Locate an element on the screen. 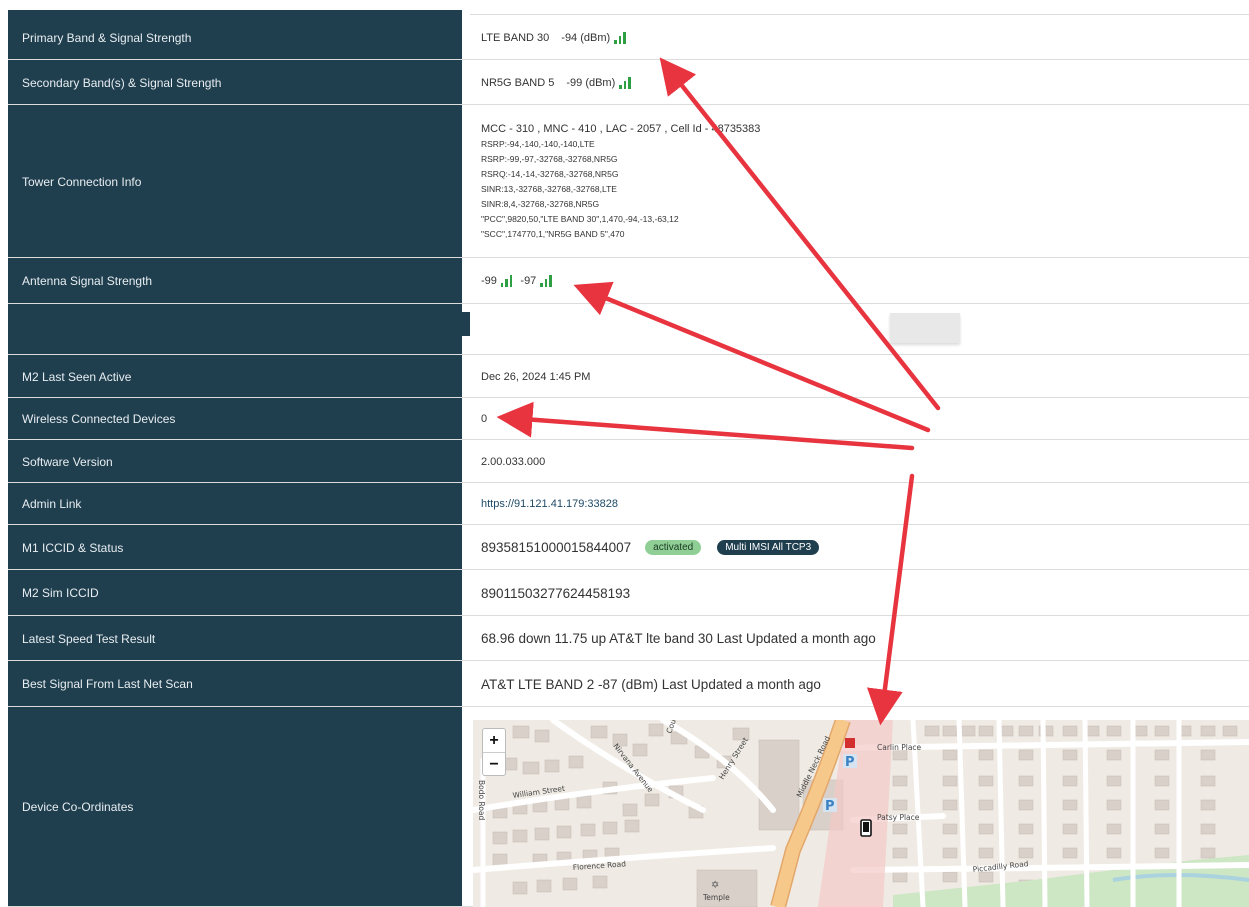 This screenshot has height=907, width=1249. value-software-version: 2.00.033.000 is located at coordinates (513, 461).